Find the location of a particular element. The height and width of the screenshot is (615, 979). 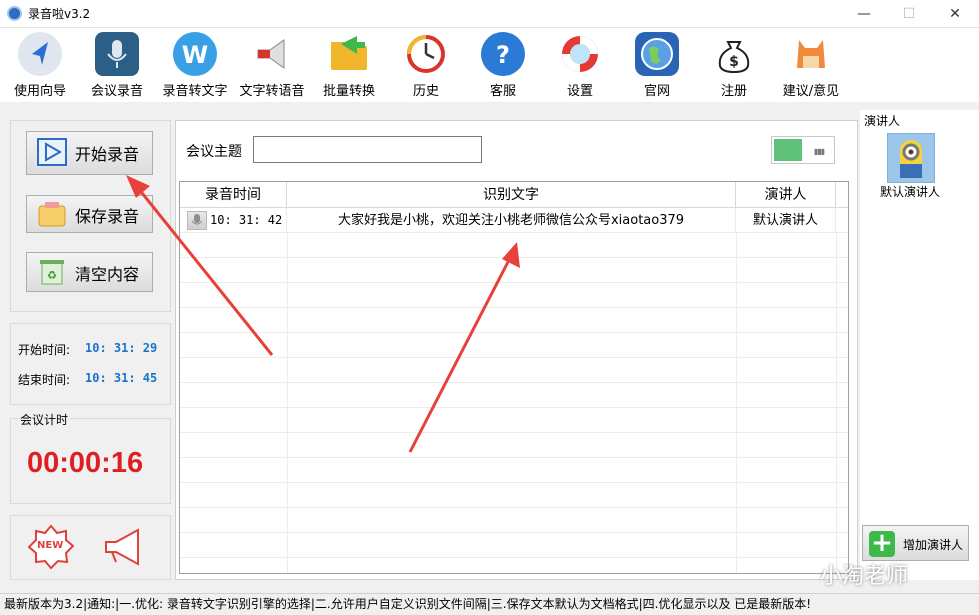

word-w-icon: W is located at coordinates (195, 54).